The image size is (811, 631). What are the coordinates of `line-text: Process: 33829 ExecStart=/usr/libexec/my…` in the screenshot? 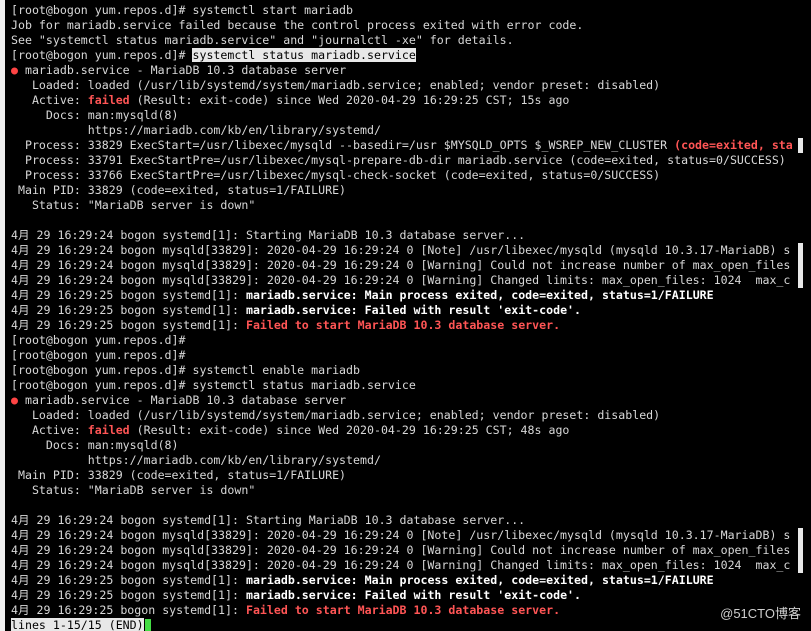 It's located at (343, 145).